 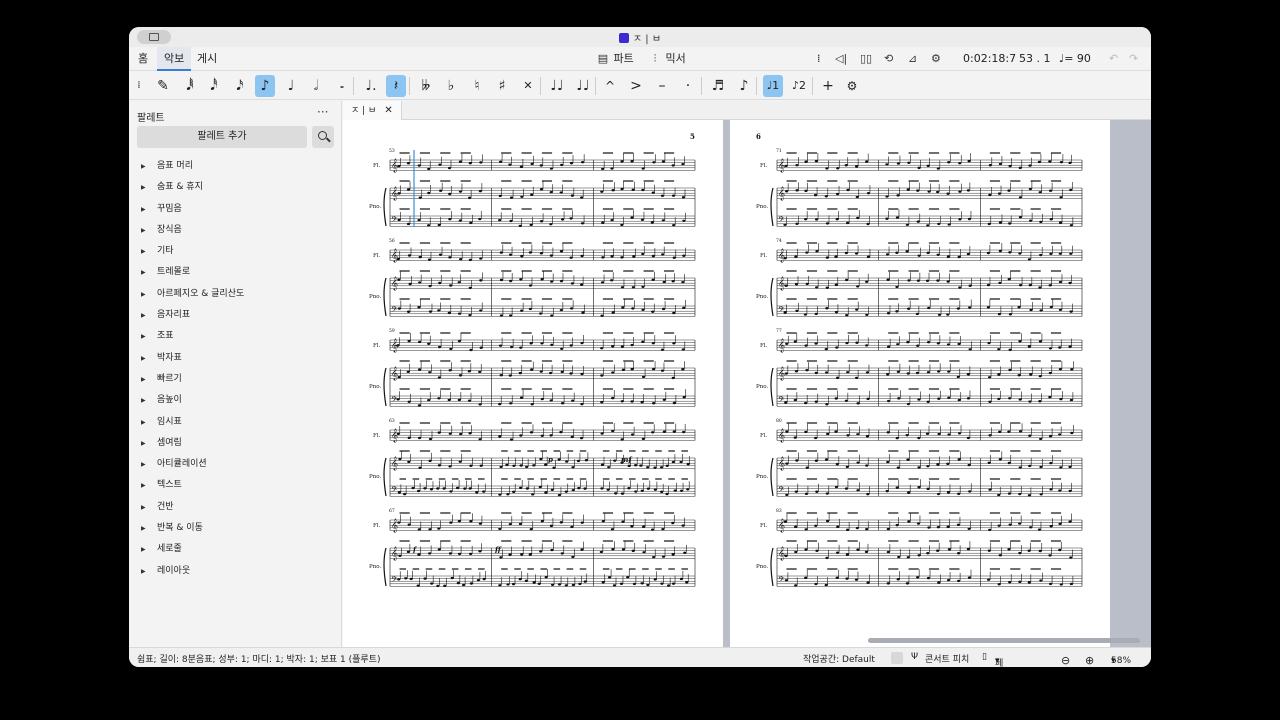 I want to click on treble-clef-icon: 𝄞, so click(x=394, y=283).